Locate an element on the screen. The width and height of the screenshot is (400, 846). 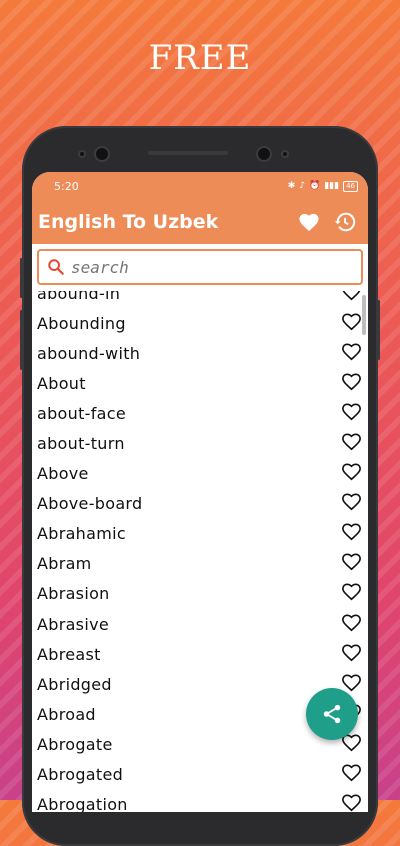
share-icon is located at coordinates (332, 714).